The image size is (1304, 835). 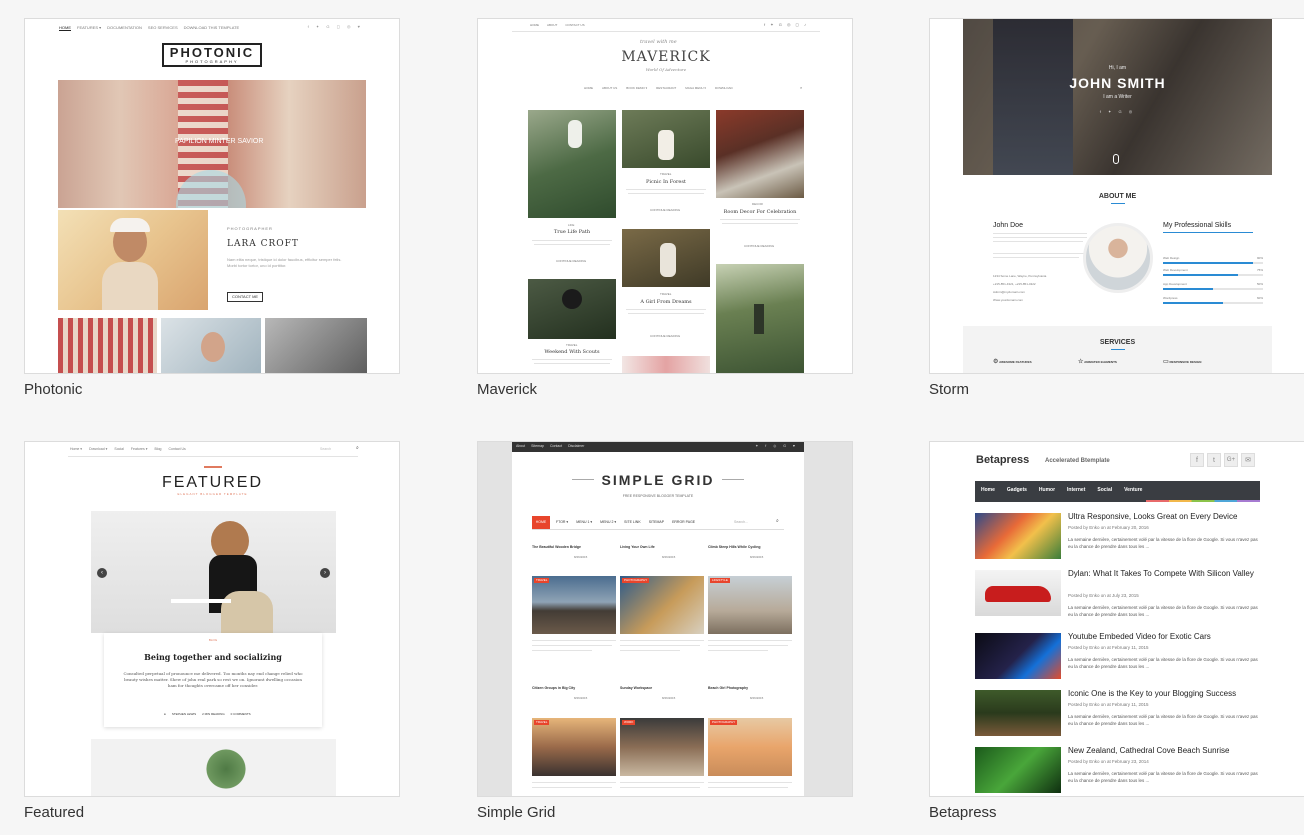 What do you see at coordinates (629, 722) in the screenshot?
I see `post-tag: WORK` at bounding box center [629, 722].